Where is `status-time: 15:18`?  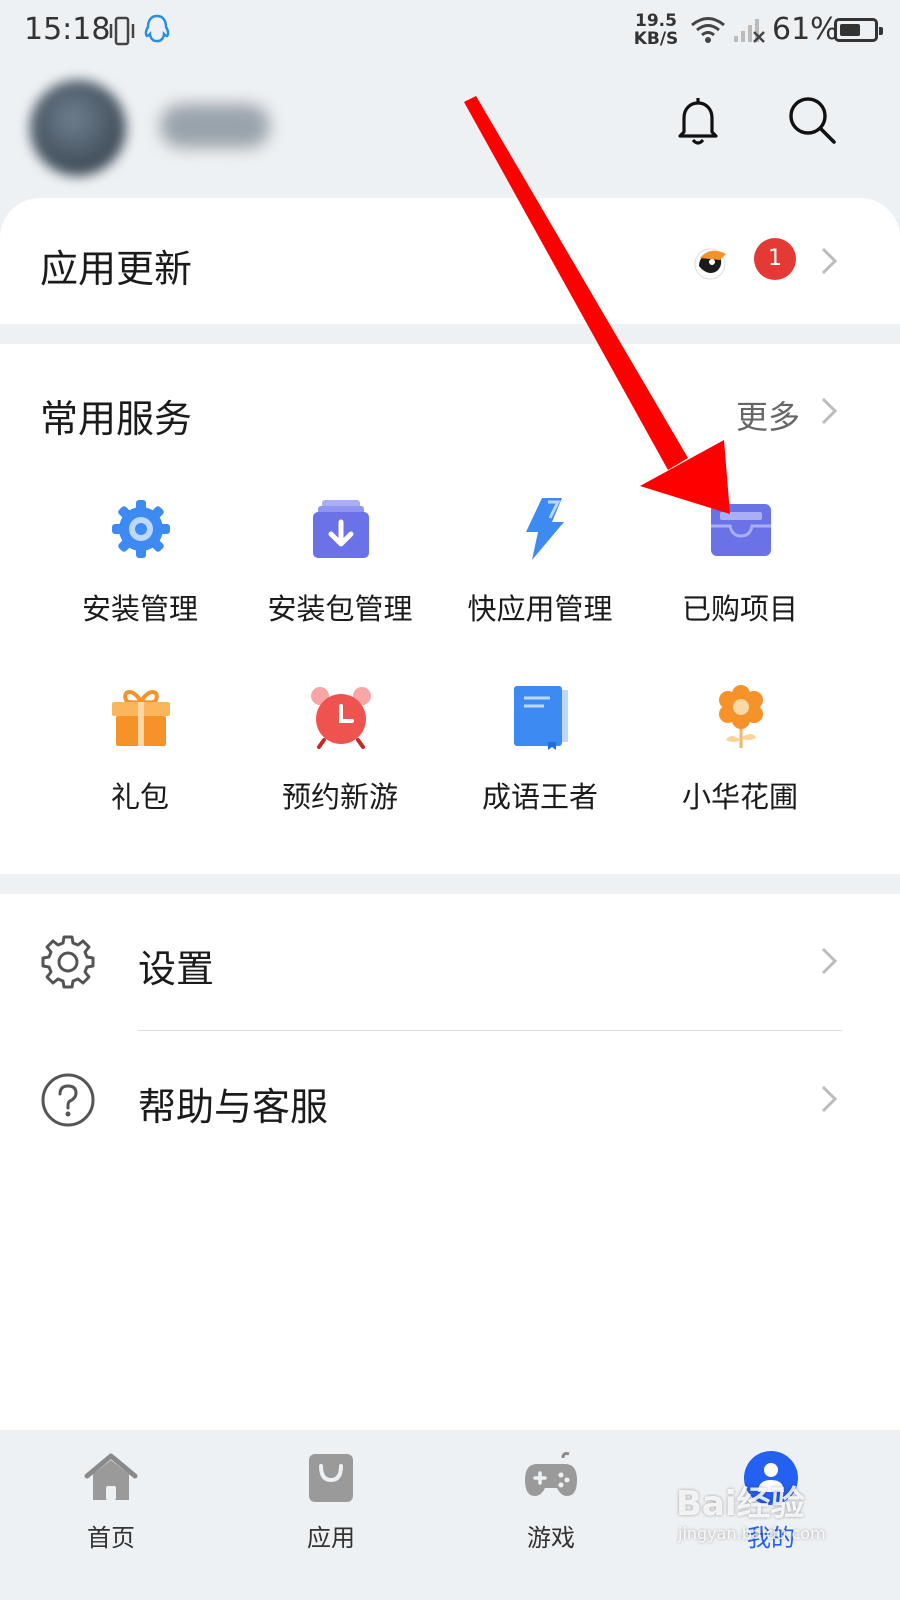
status-time: 15:18 is located at coordinates (67, 29).